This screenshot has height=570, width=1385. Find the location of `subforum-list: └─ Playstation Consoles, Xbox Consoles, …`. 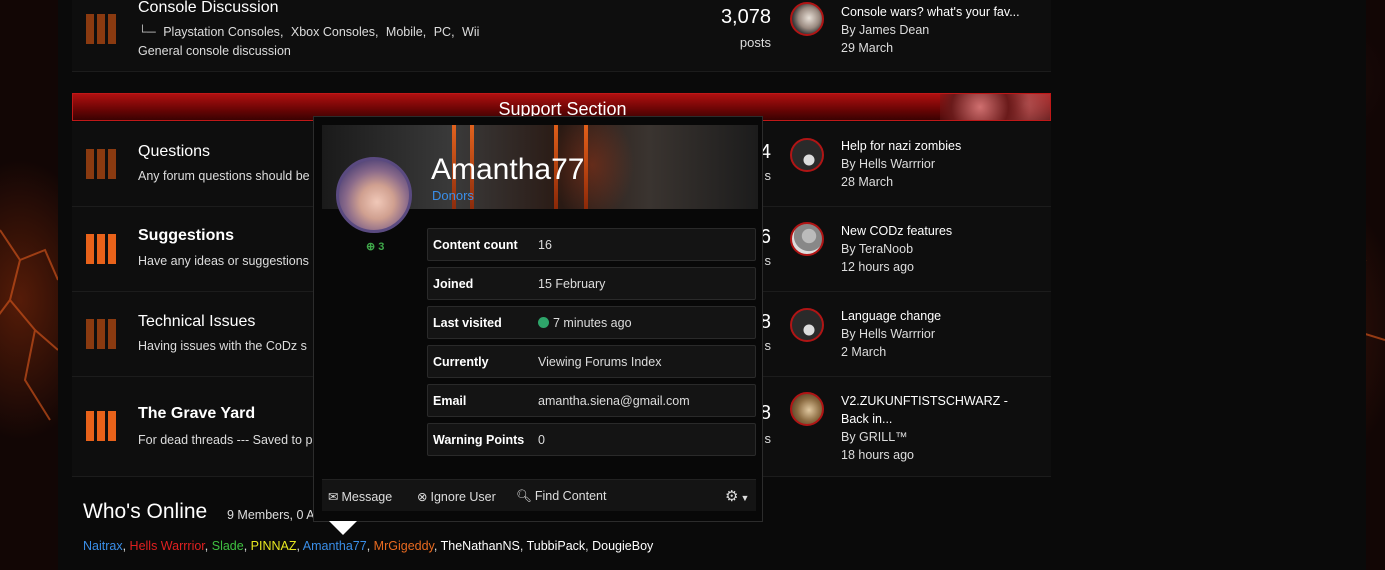

subforum-list: └─ Playstation Consoles, Xbox Consoles, … is located at coordinates (309, 32).